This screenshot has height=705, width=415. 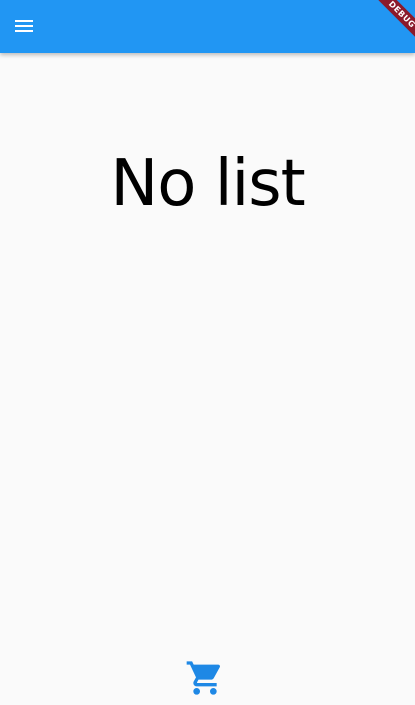 What do you see at coordinates (207, 184) in the screenshot?
I see `empty-list-message: No list` at bounding box center [207, 184].